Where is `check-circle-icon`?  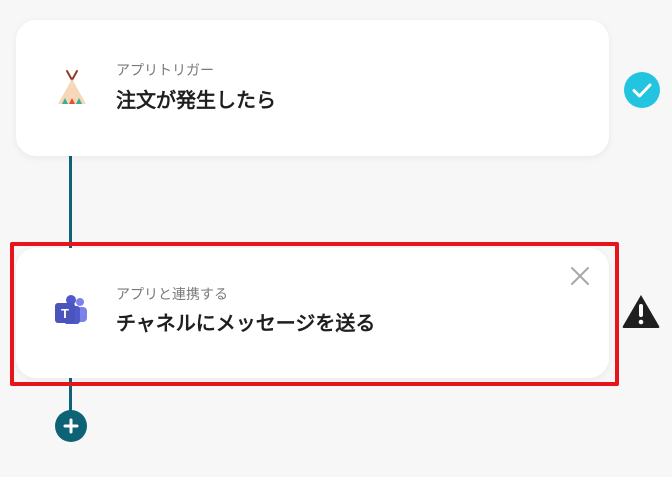 check-circle-icon is located at coordinates (642, 90).